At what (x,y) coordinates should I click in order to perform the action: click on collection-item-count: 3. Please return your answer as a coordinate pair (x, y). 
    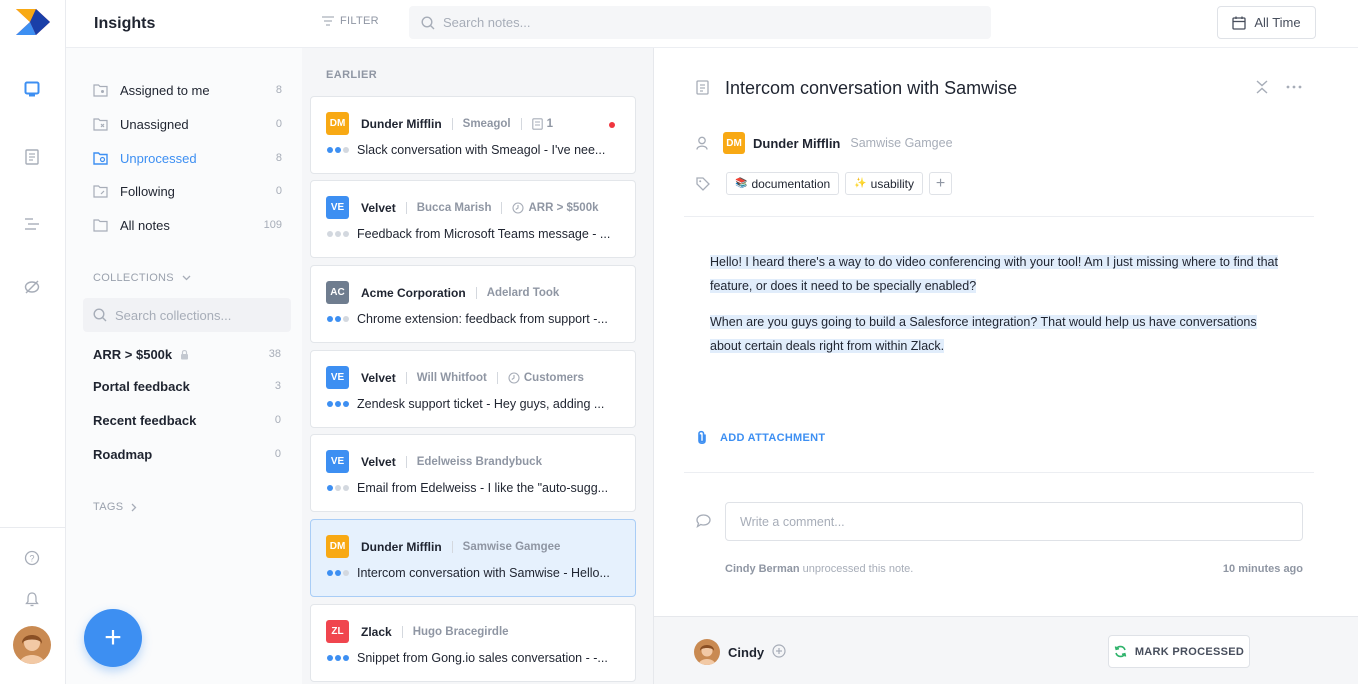
    Looking at the image, I should click on (277, 386).